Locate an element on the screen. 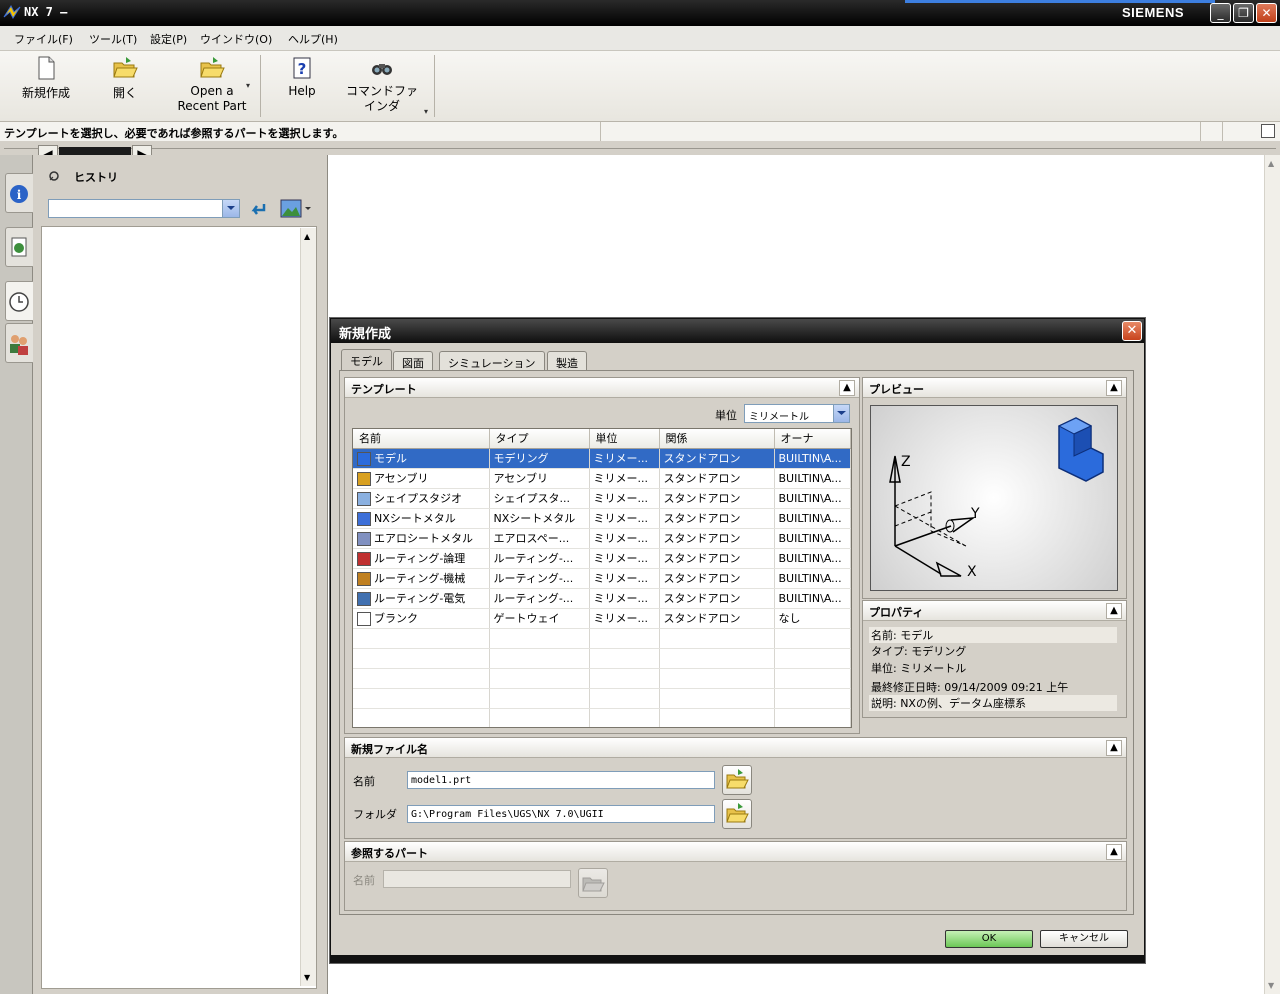 The height and width of the screenshot is (994, 1280). column-header-owner: オーナ is located at coordinates (812, 439).